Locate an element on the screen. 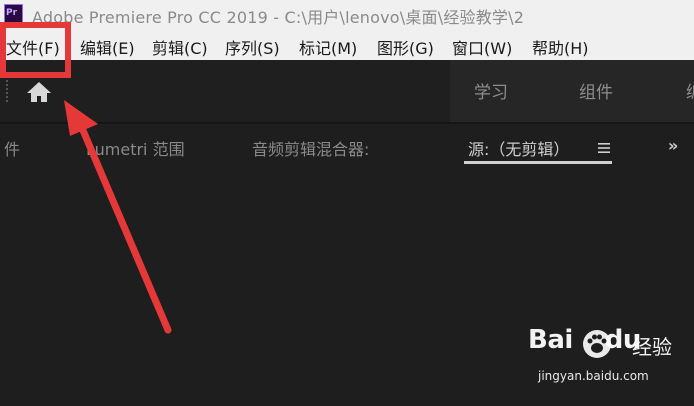 The image size is (694, 406). panel-tab-audio-clip-mixer: 音频剪辑混合器: is located at coordinates (310, 148).